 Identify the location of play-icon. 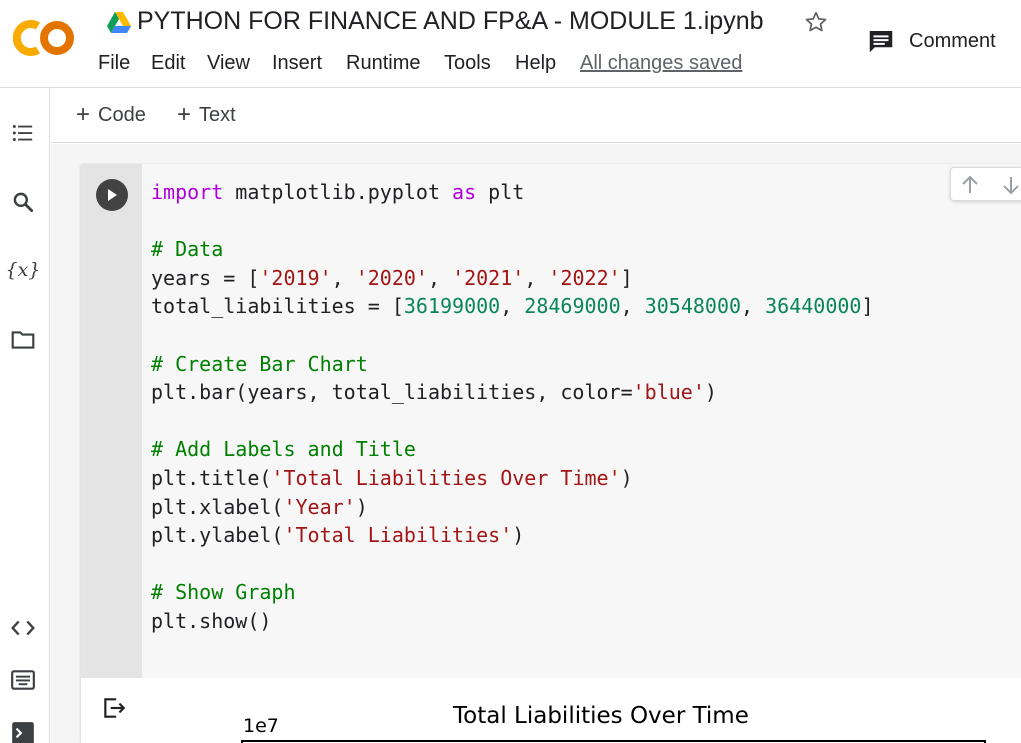
(112, 195).